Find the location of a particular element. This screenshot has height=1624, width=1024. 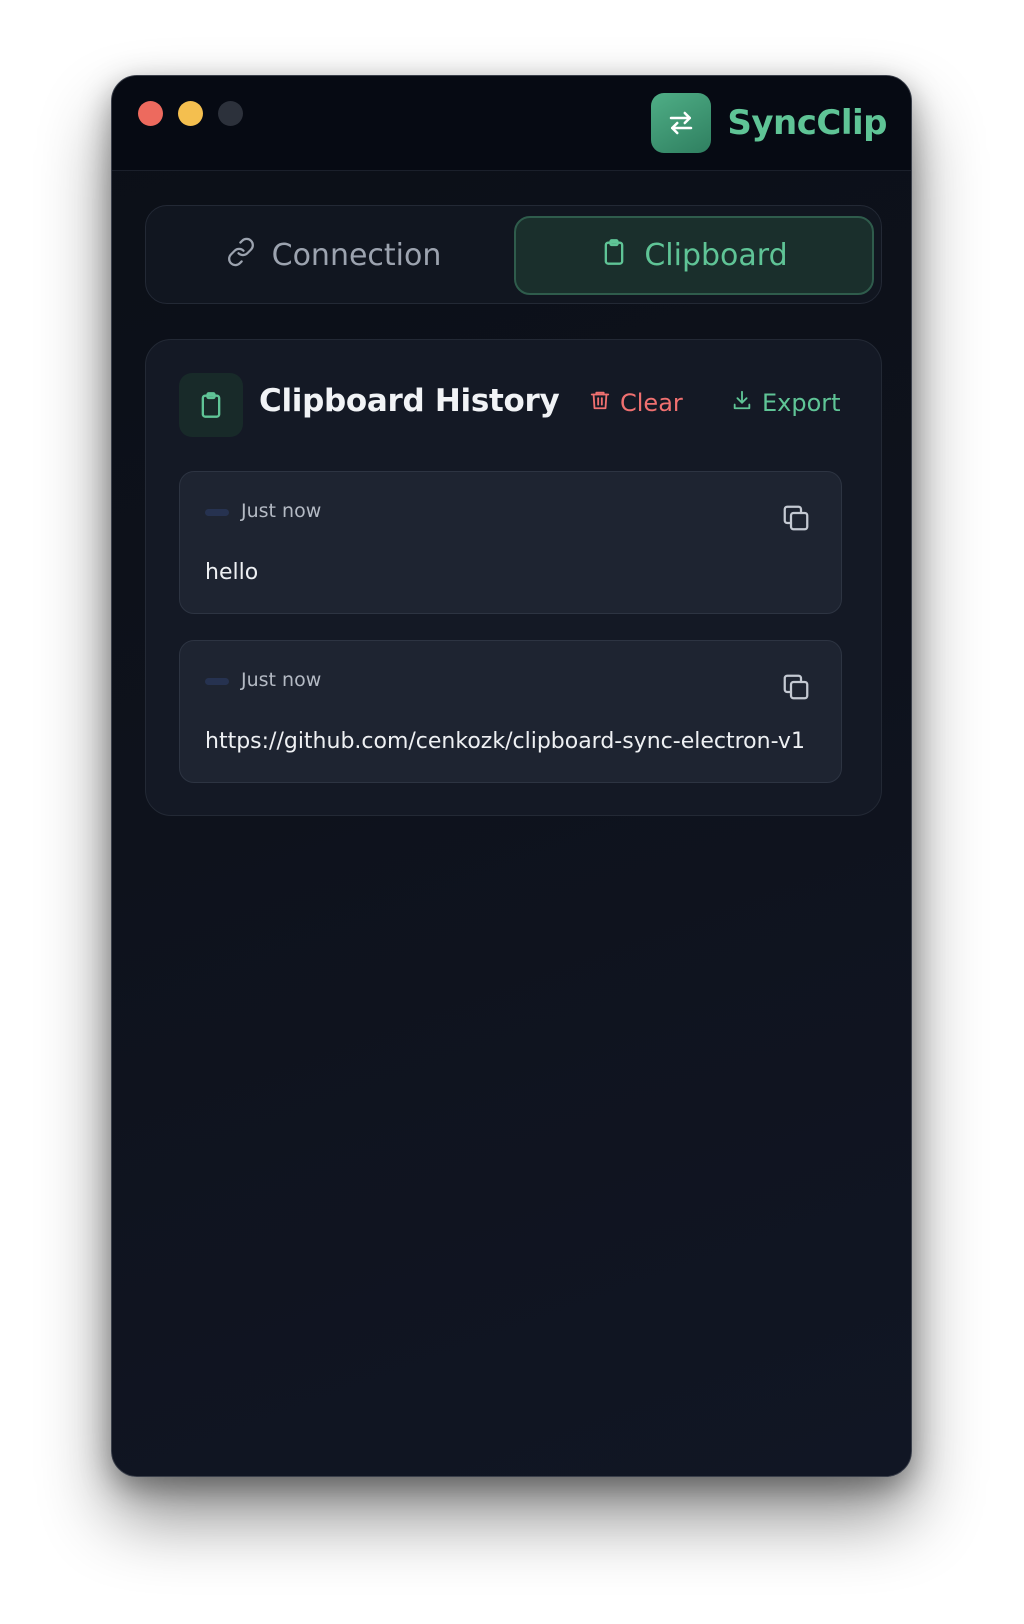

brand: SyncClip is located at coordinates (769, 123).